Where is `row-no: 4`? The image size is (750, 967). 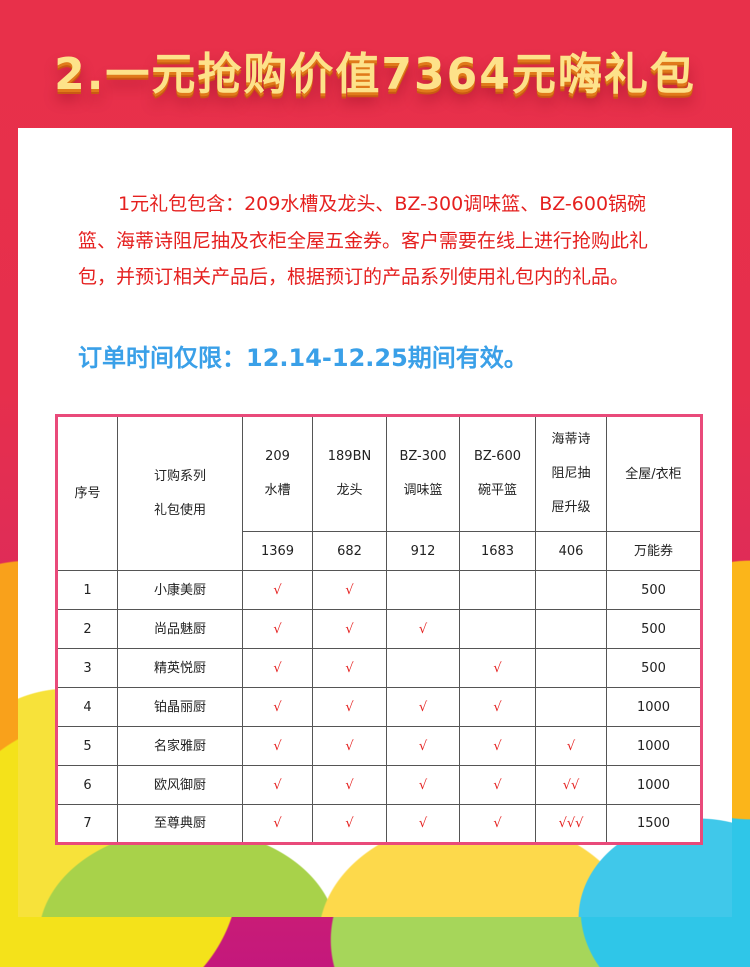
row-no: 4 is located at coordinates (87, 707).